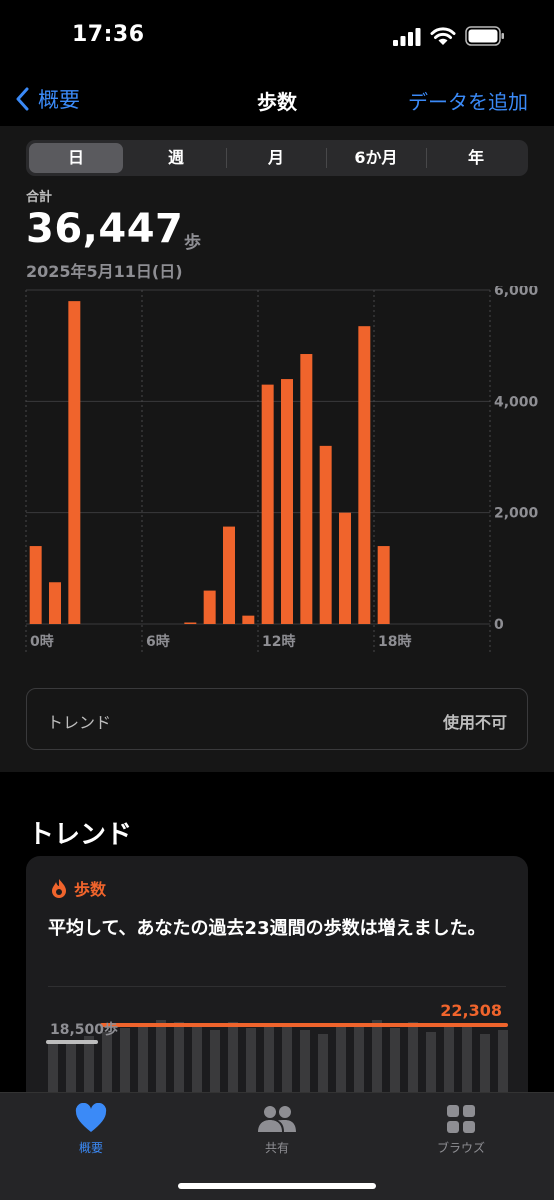  Describe the element at coordinates (407, 37) in the screenshot. I see `cellular-signal-icon` at that location.